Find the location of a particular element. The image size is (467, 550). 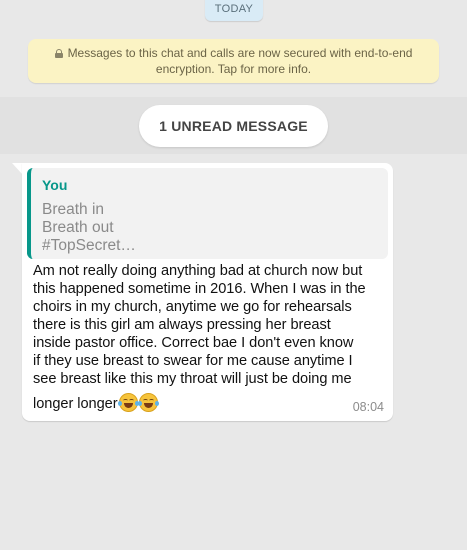

message-text-line: longer longer is located at coordinates (75, 404).